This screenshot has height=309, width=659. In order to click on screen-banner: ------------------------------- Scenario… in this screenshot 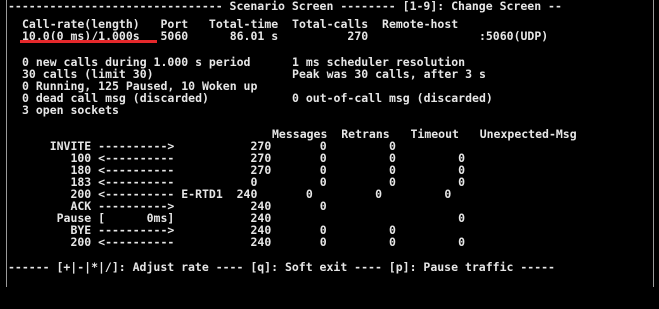, I will do `click(285, 6)`.